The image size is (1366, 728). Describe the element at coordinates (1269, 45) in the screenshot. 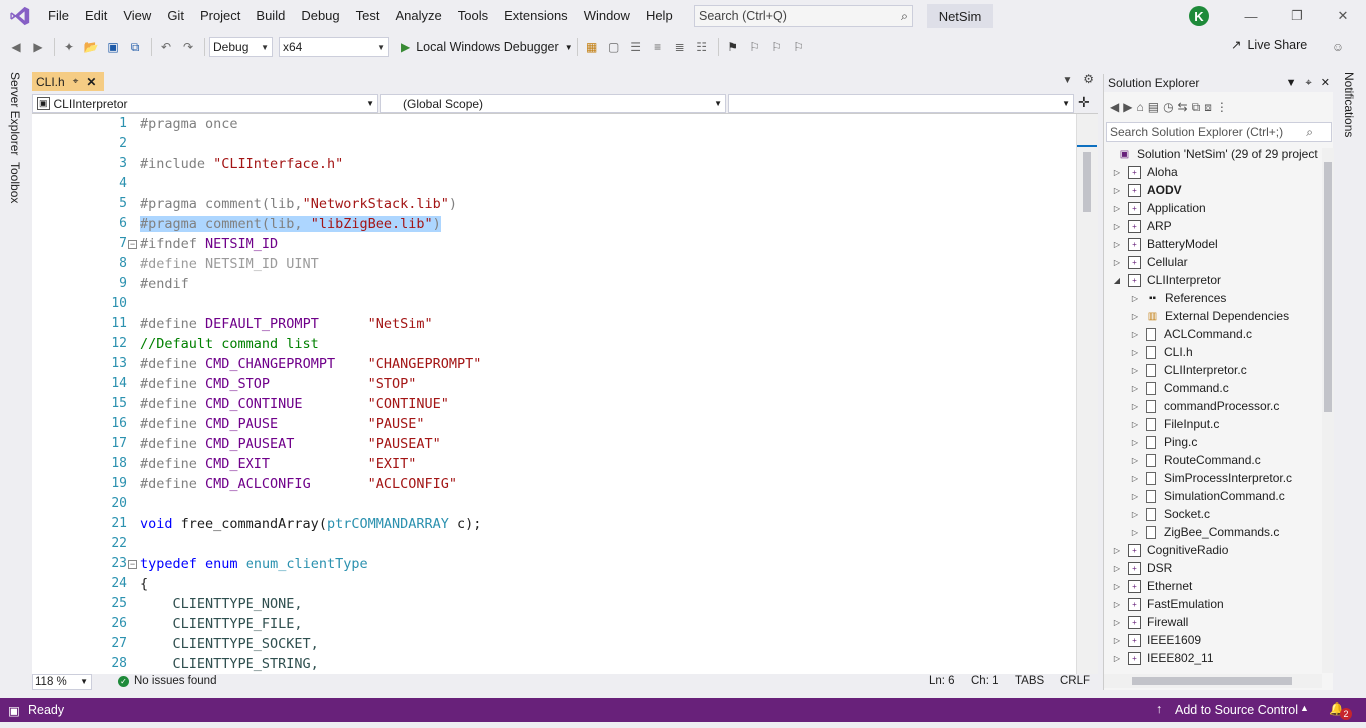

I see `live-share-button: ↗ Live Share` at that location.